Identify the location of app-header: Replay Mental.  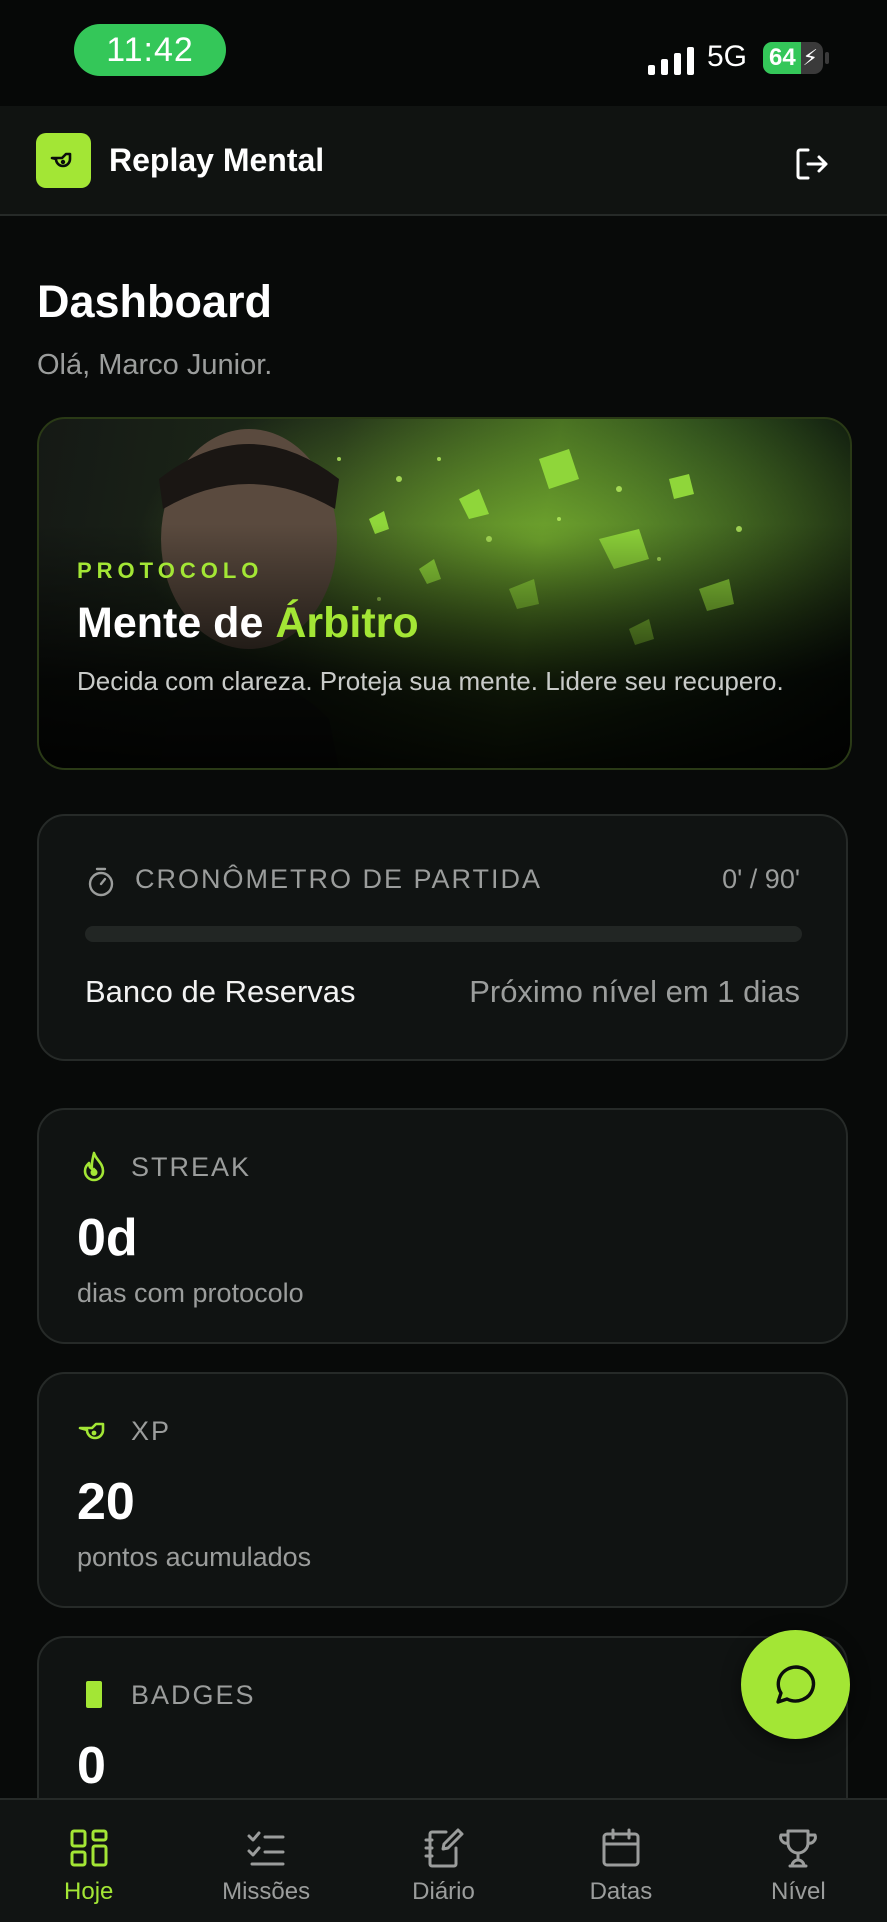
(443, 161).